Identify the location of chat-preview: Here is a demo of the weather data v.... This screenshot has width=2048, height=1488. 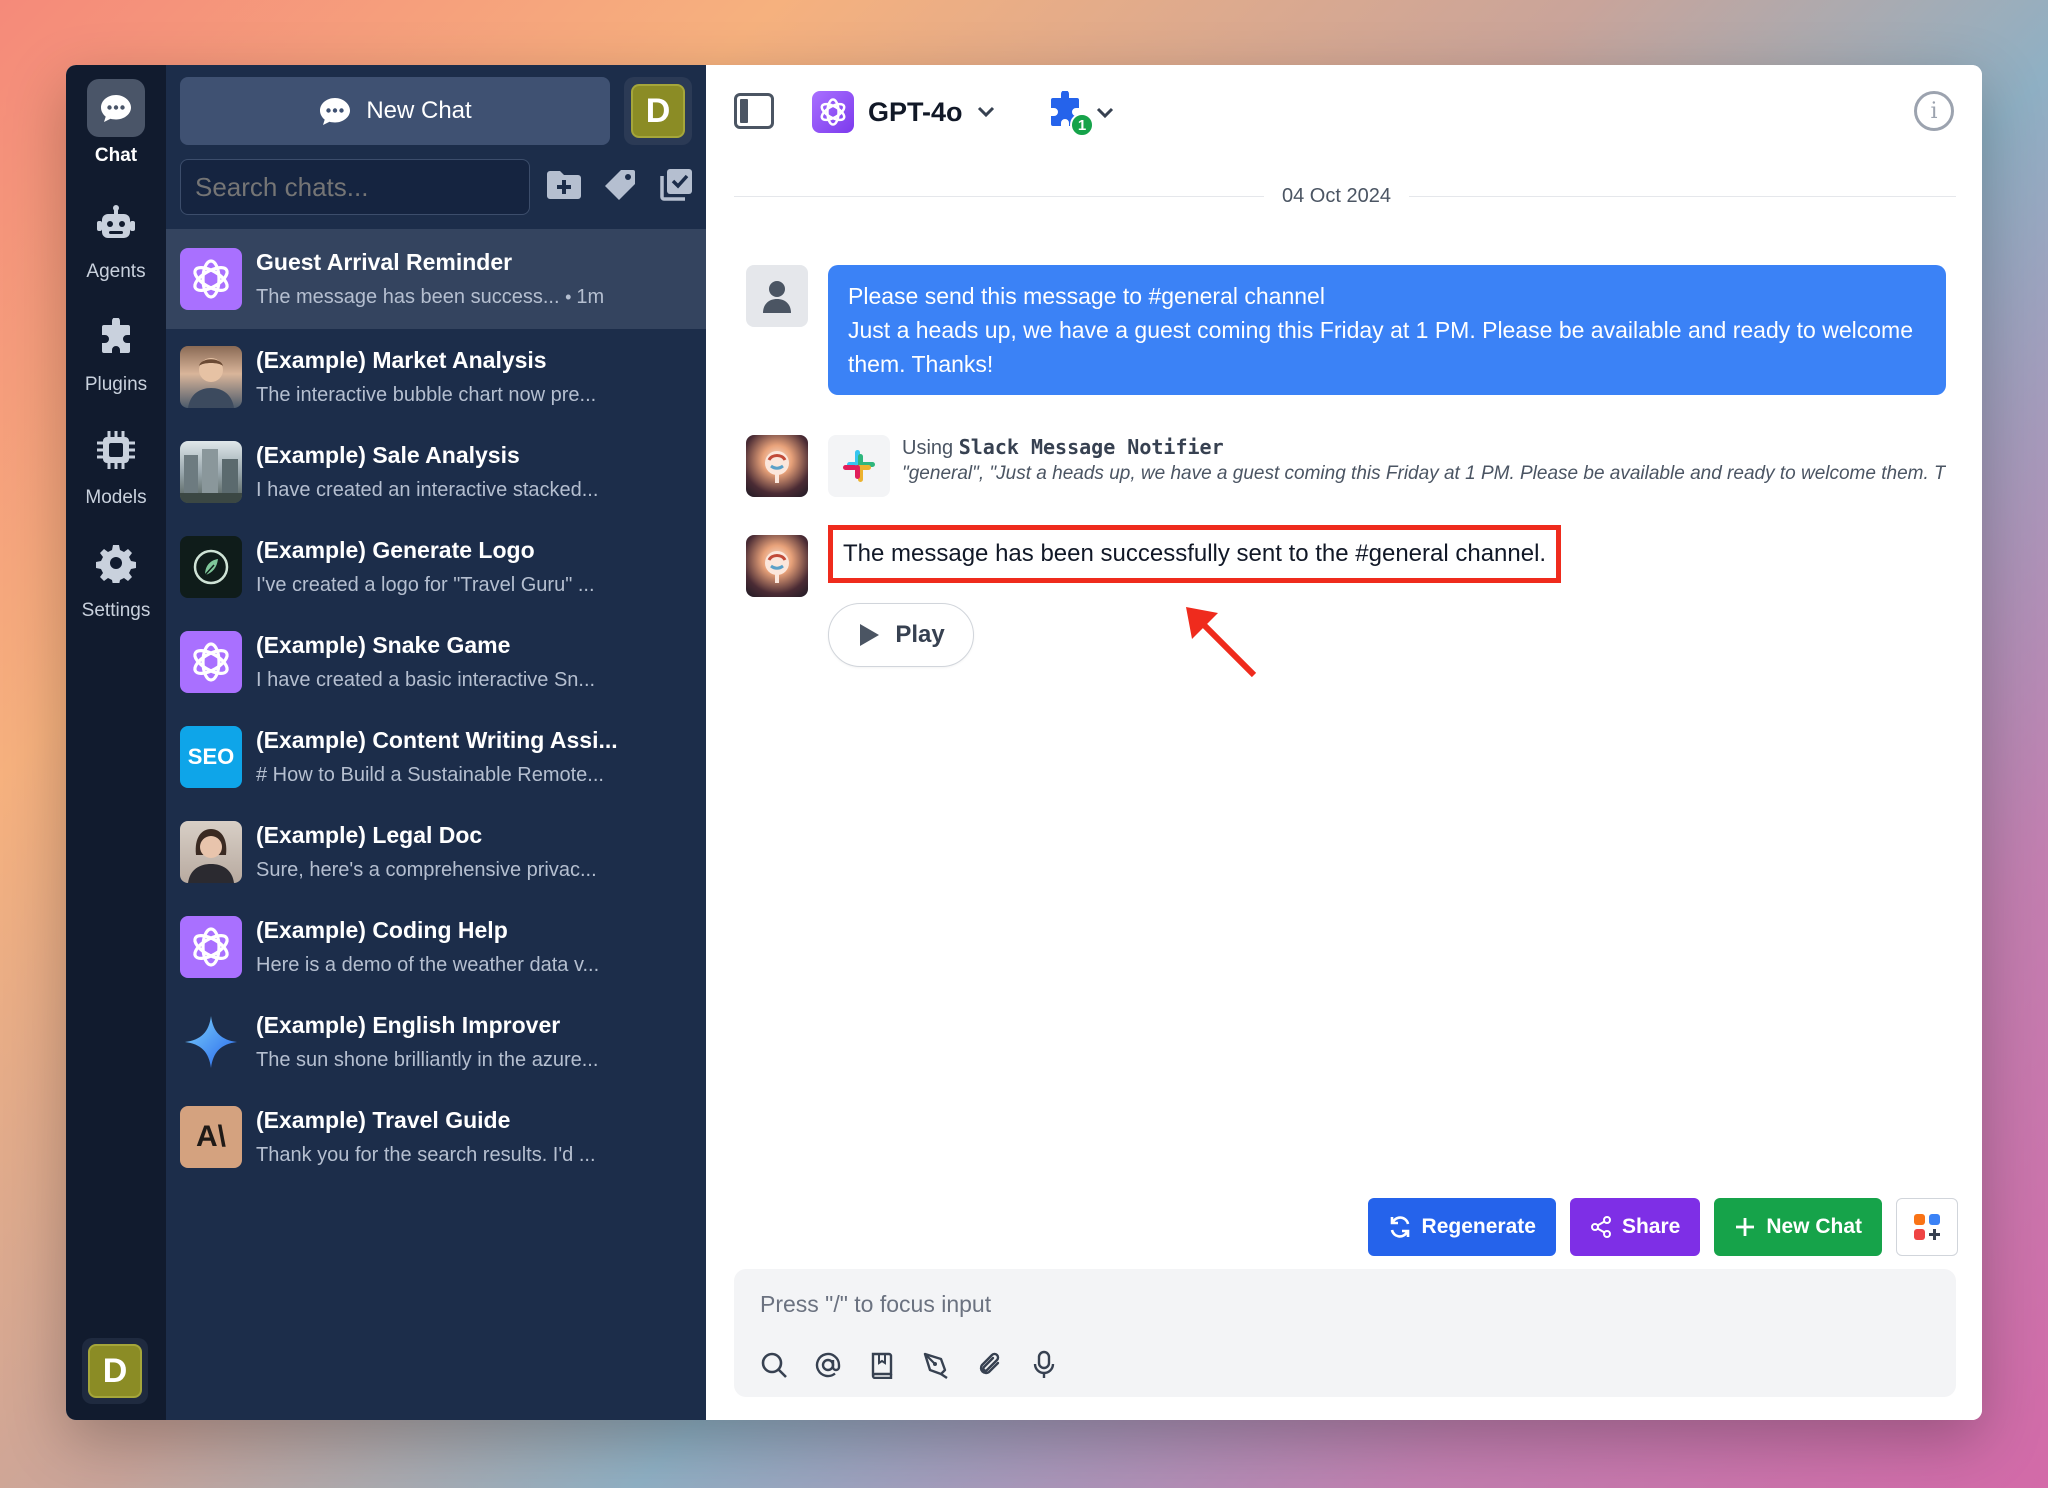
(428, 964).